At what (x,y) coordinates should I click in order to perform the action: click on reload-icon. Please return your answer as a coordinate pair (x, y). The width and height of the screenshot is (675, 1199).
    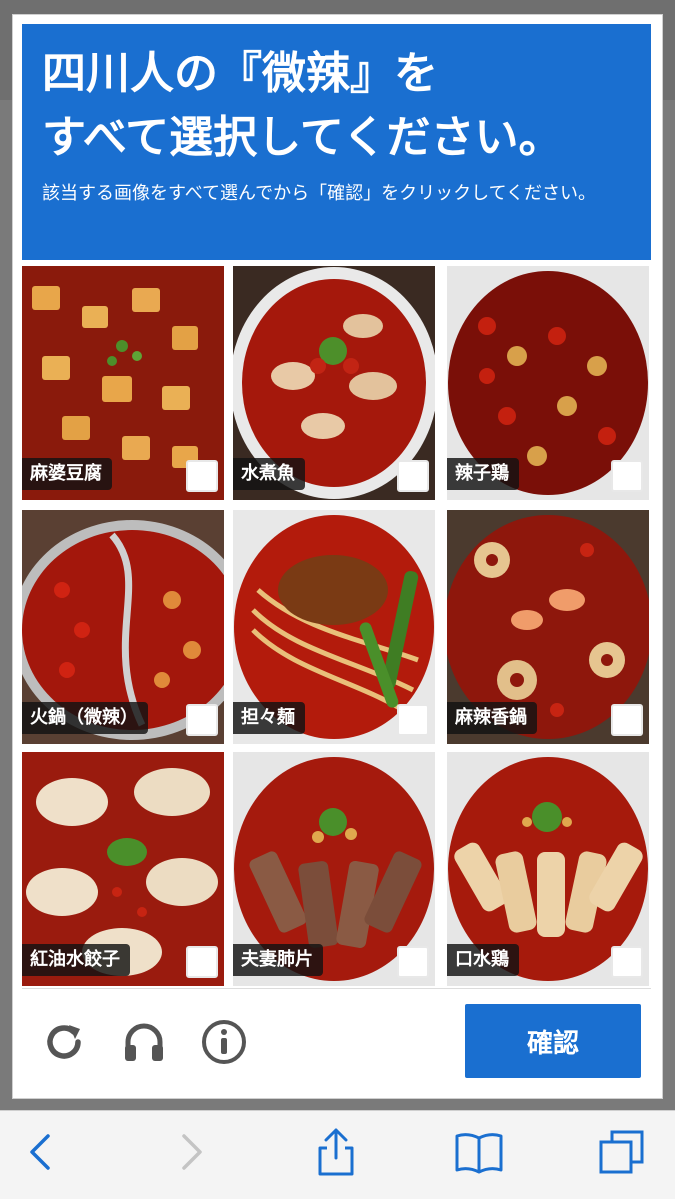
    Looking at the image, I should click on (64, 1042).